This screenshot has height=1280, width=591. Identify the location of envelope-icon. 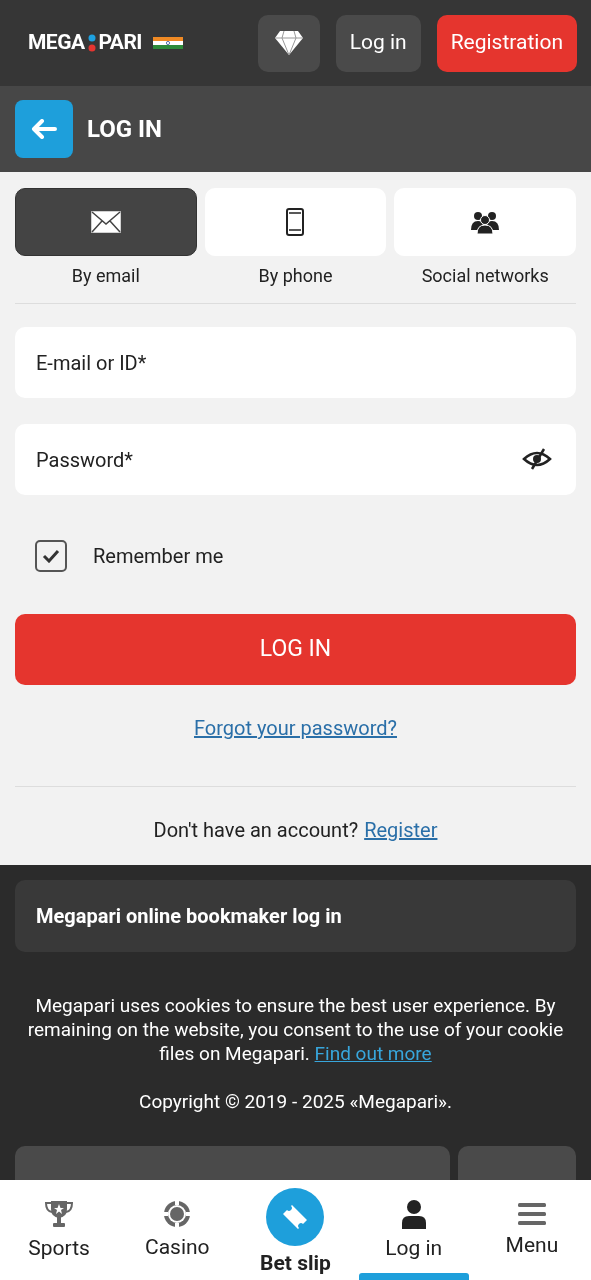
(105, 222).